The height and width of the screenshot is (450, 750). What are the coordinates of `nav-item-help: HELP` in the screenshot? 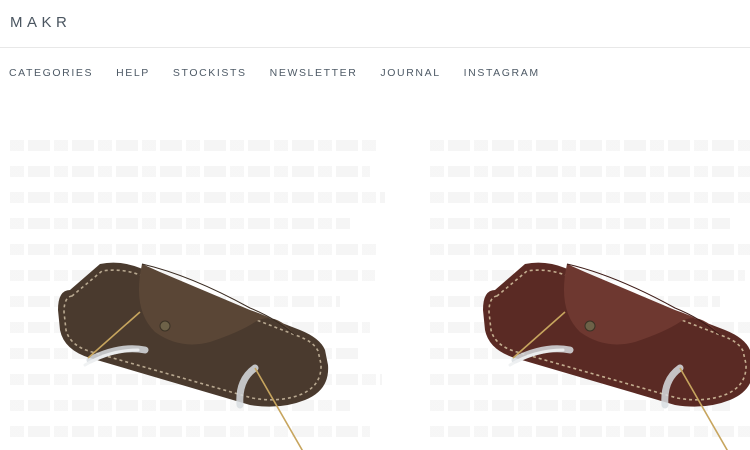 It's located at (133, 73).